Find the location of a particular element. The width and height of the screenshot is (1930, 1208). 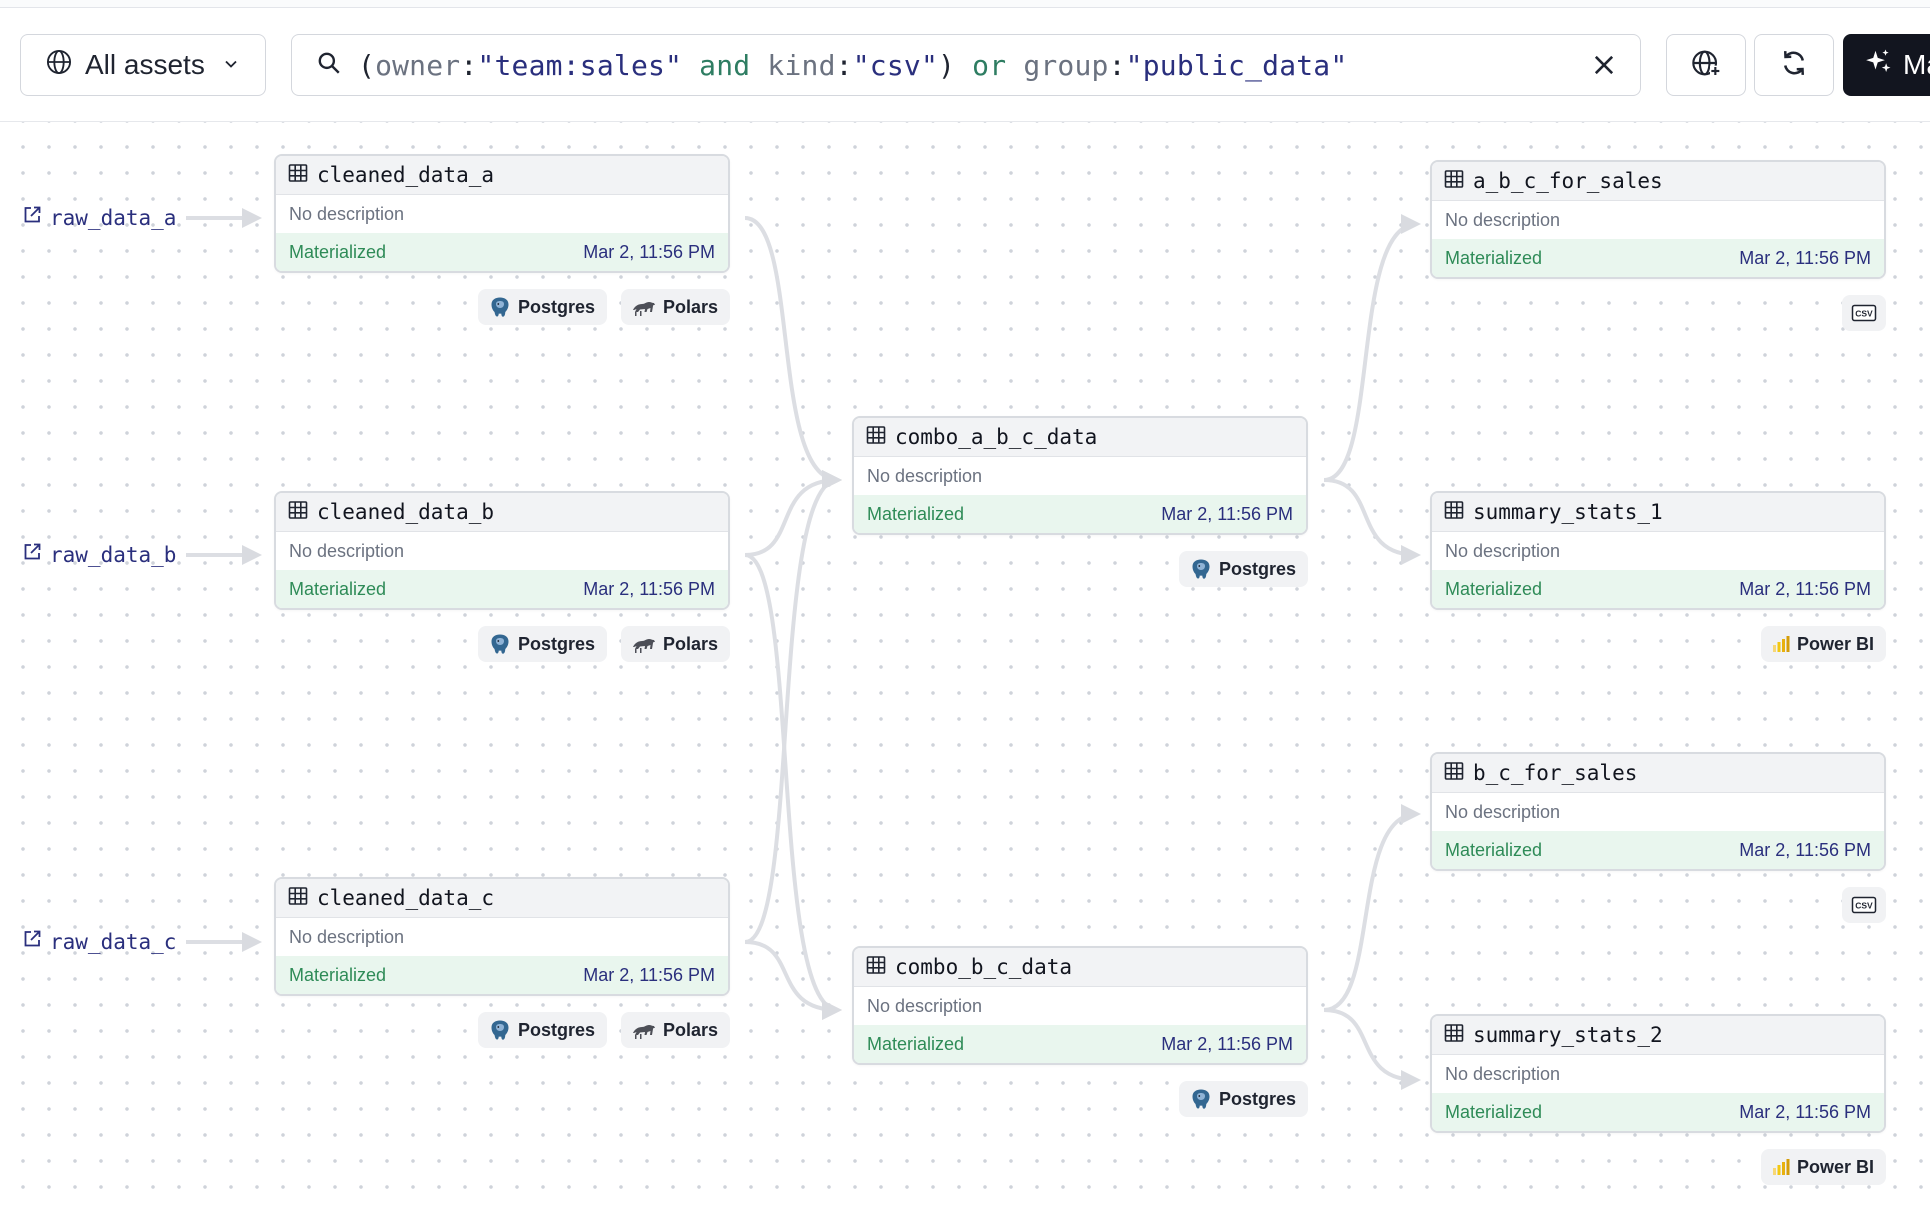

edge-cleaned-b-to-combo-abc is located at coordinates (793, 513).